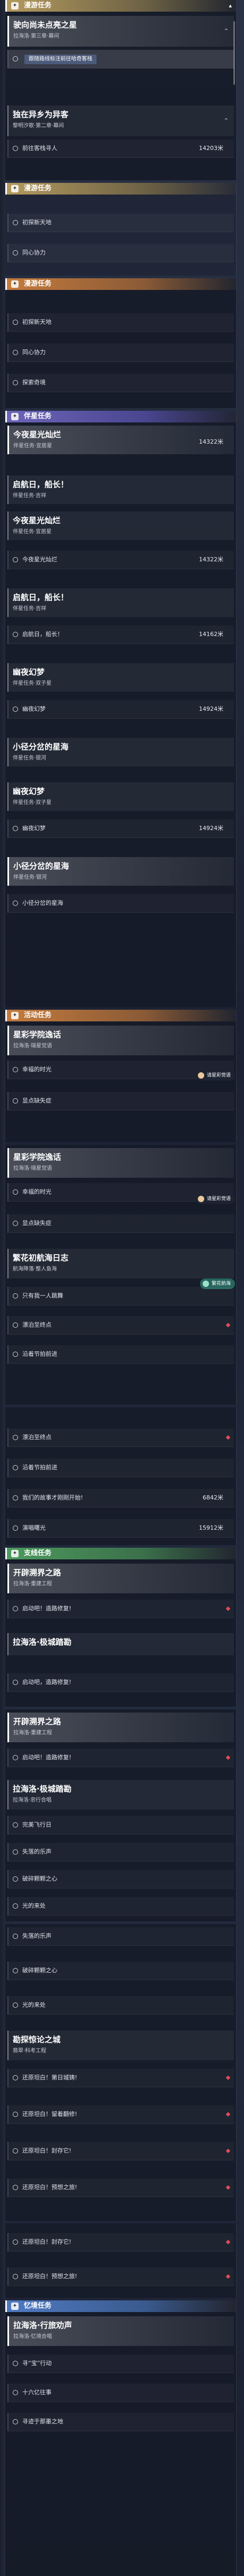  What do you see at coordinates (36, 1069) in the screenshot?
I see `step-label: 幸福的时光` at bounding box center [36, 1069].